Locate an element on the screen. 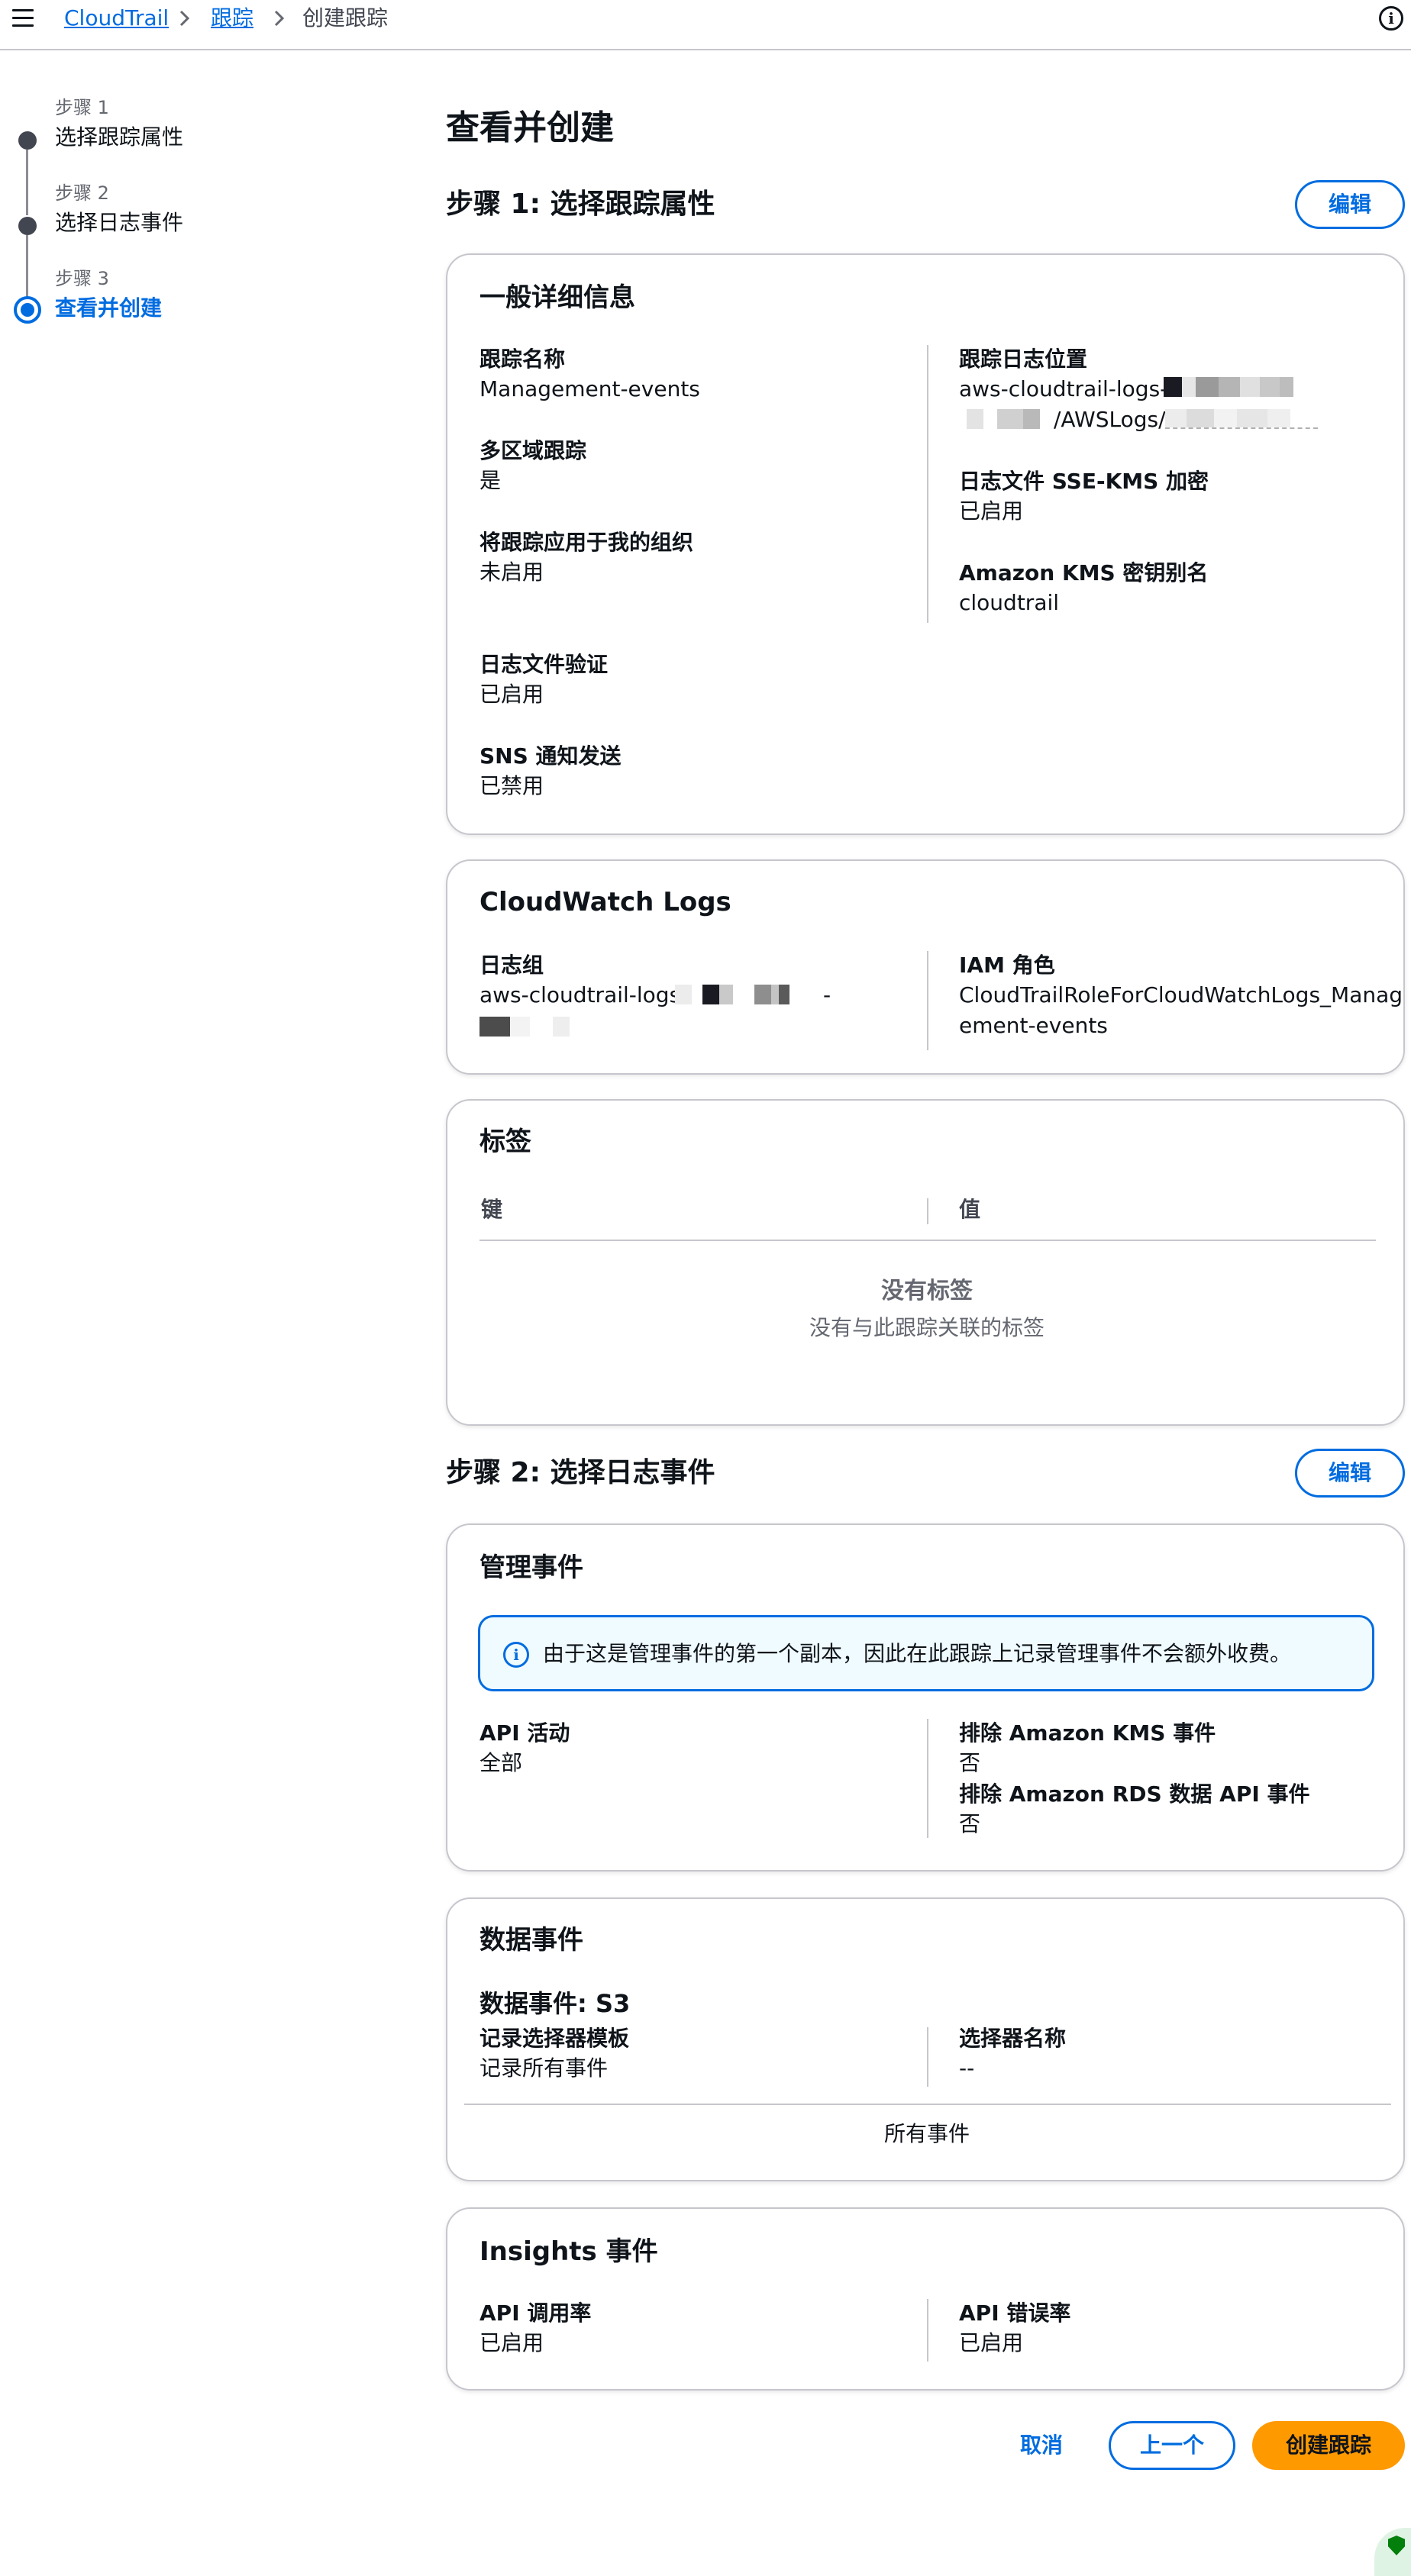  iam-role-label: IAM 角色 is located at coordinates (1007, 966).